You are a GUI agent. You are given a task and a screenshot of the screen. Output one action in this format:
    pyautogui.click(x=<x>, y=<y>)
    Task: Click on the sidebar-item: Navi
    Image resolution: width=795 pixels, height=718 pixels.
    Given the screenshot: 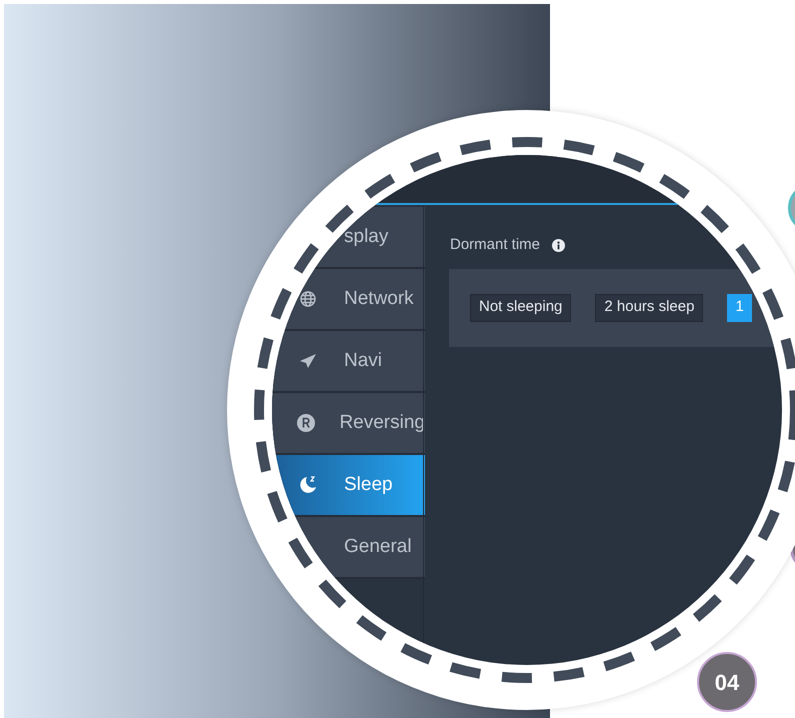 What is the action you would take?
    pyautogui.click(x=348, y=362)
    